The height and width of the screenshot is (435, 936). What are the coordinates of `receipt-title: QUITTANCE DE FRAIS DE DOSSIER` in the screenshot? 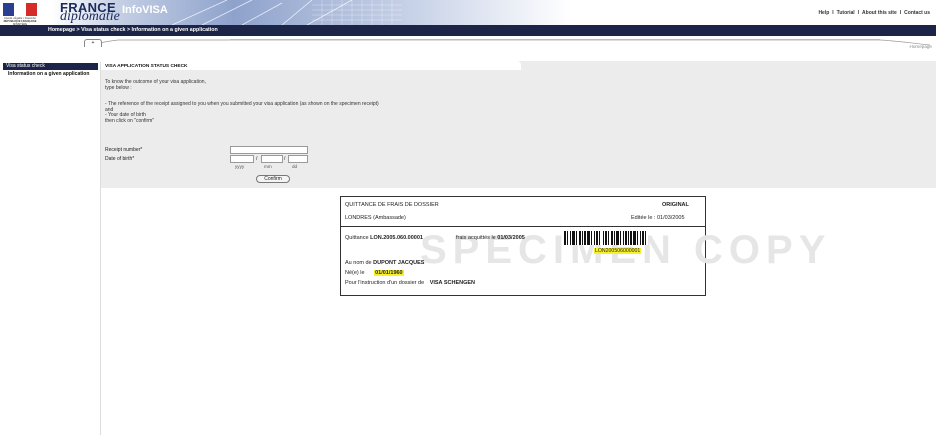 It's located at (392, 205).